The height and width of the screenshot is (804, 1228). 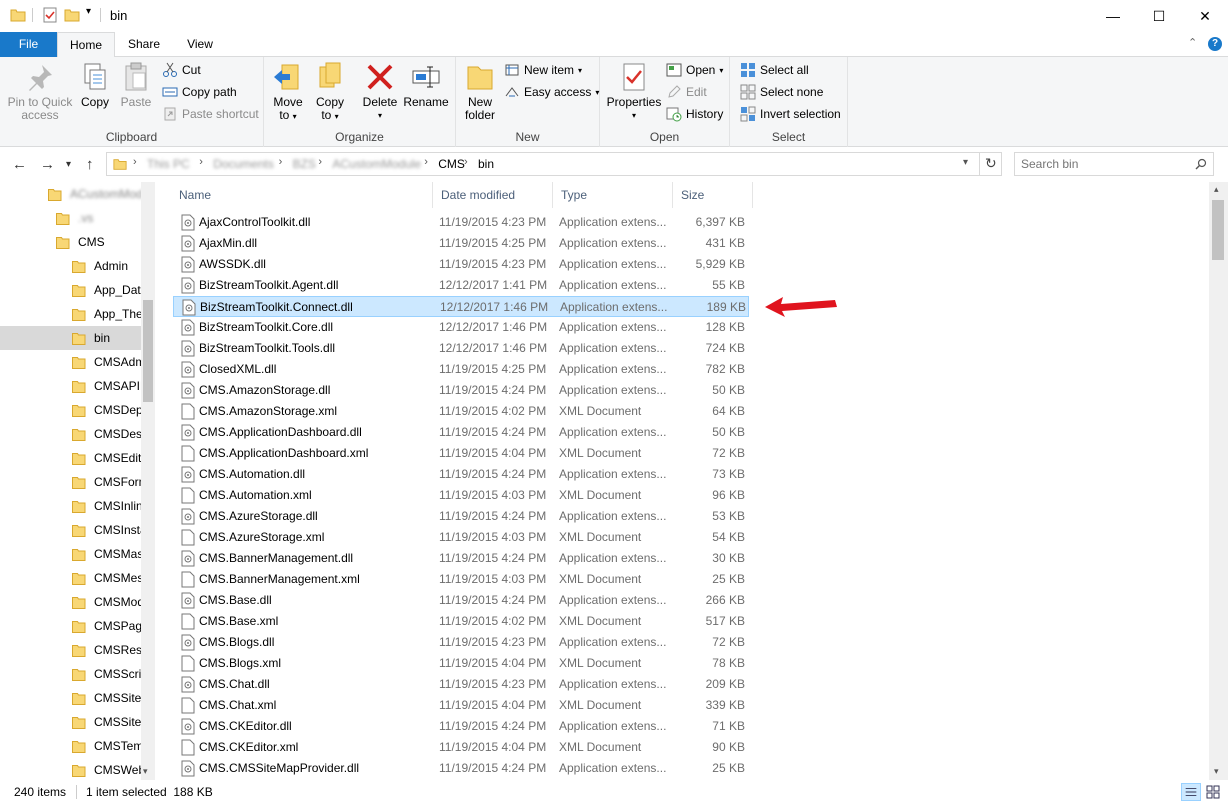 I want to click on tree-item: CMSPages, so click(x=70, y=626).